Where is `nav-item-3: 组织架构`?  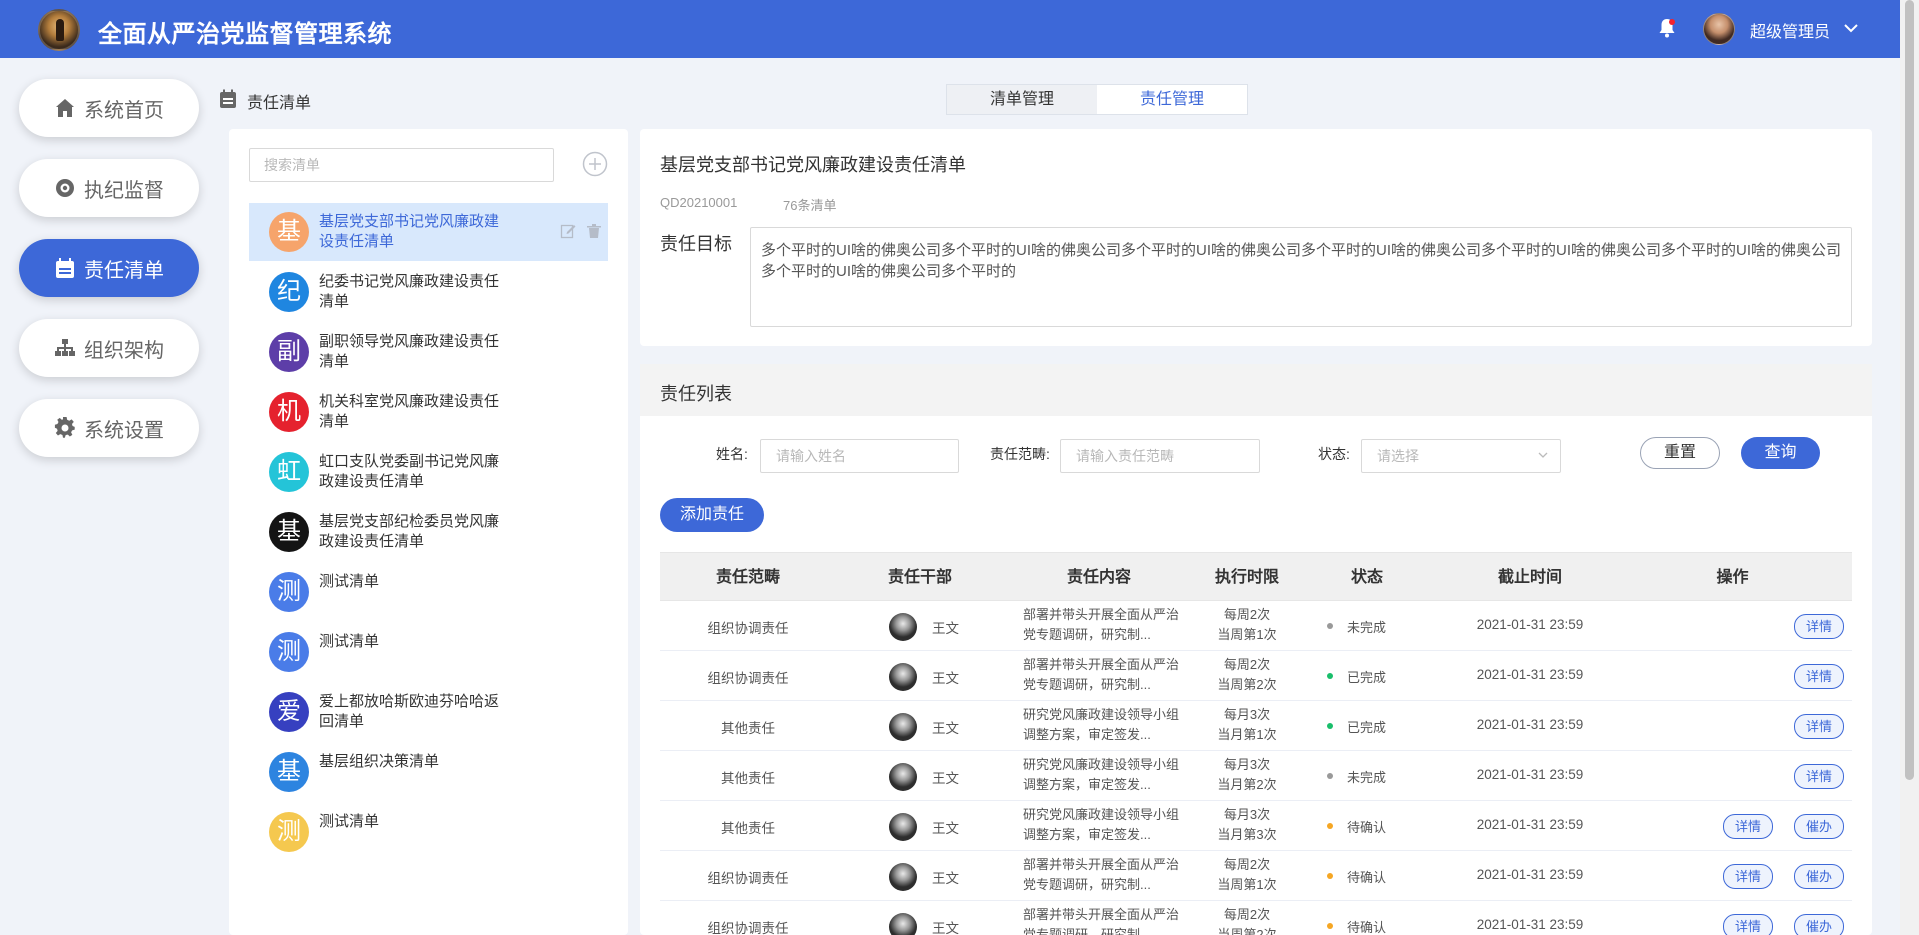 nav-item-3: 组织架构 is located at coordinates (109, 348).